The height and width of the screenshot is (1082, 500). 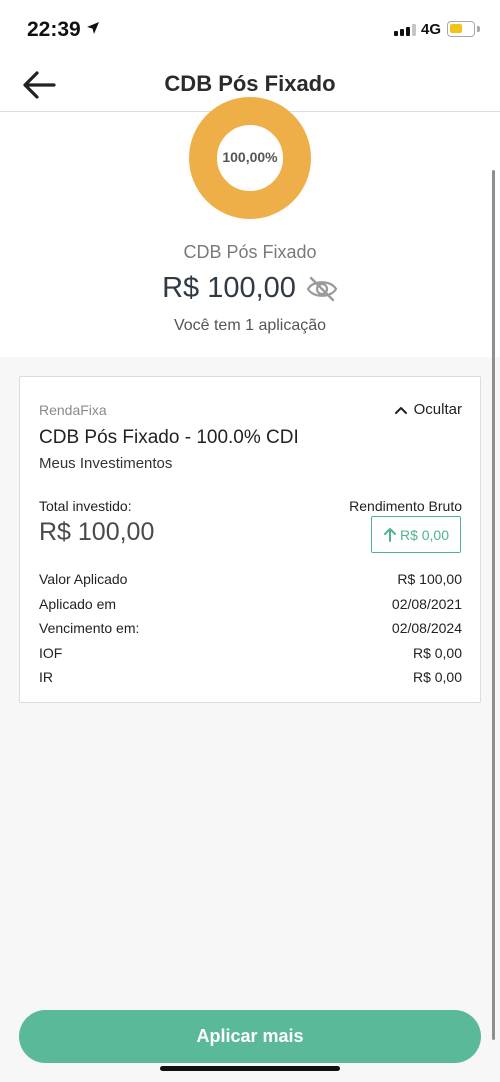 I want to click on total-amount-row: R$ 100,00, so click(x=250, y=288).